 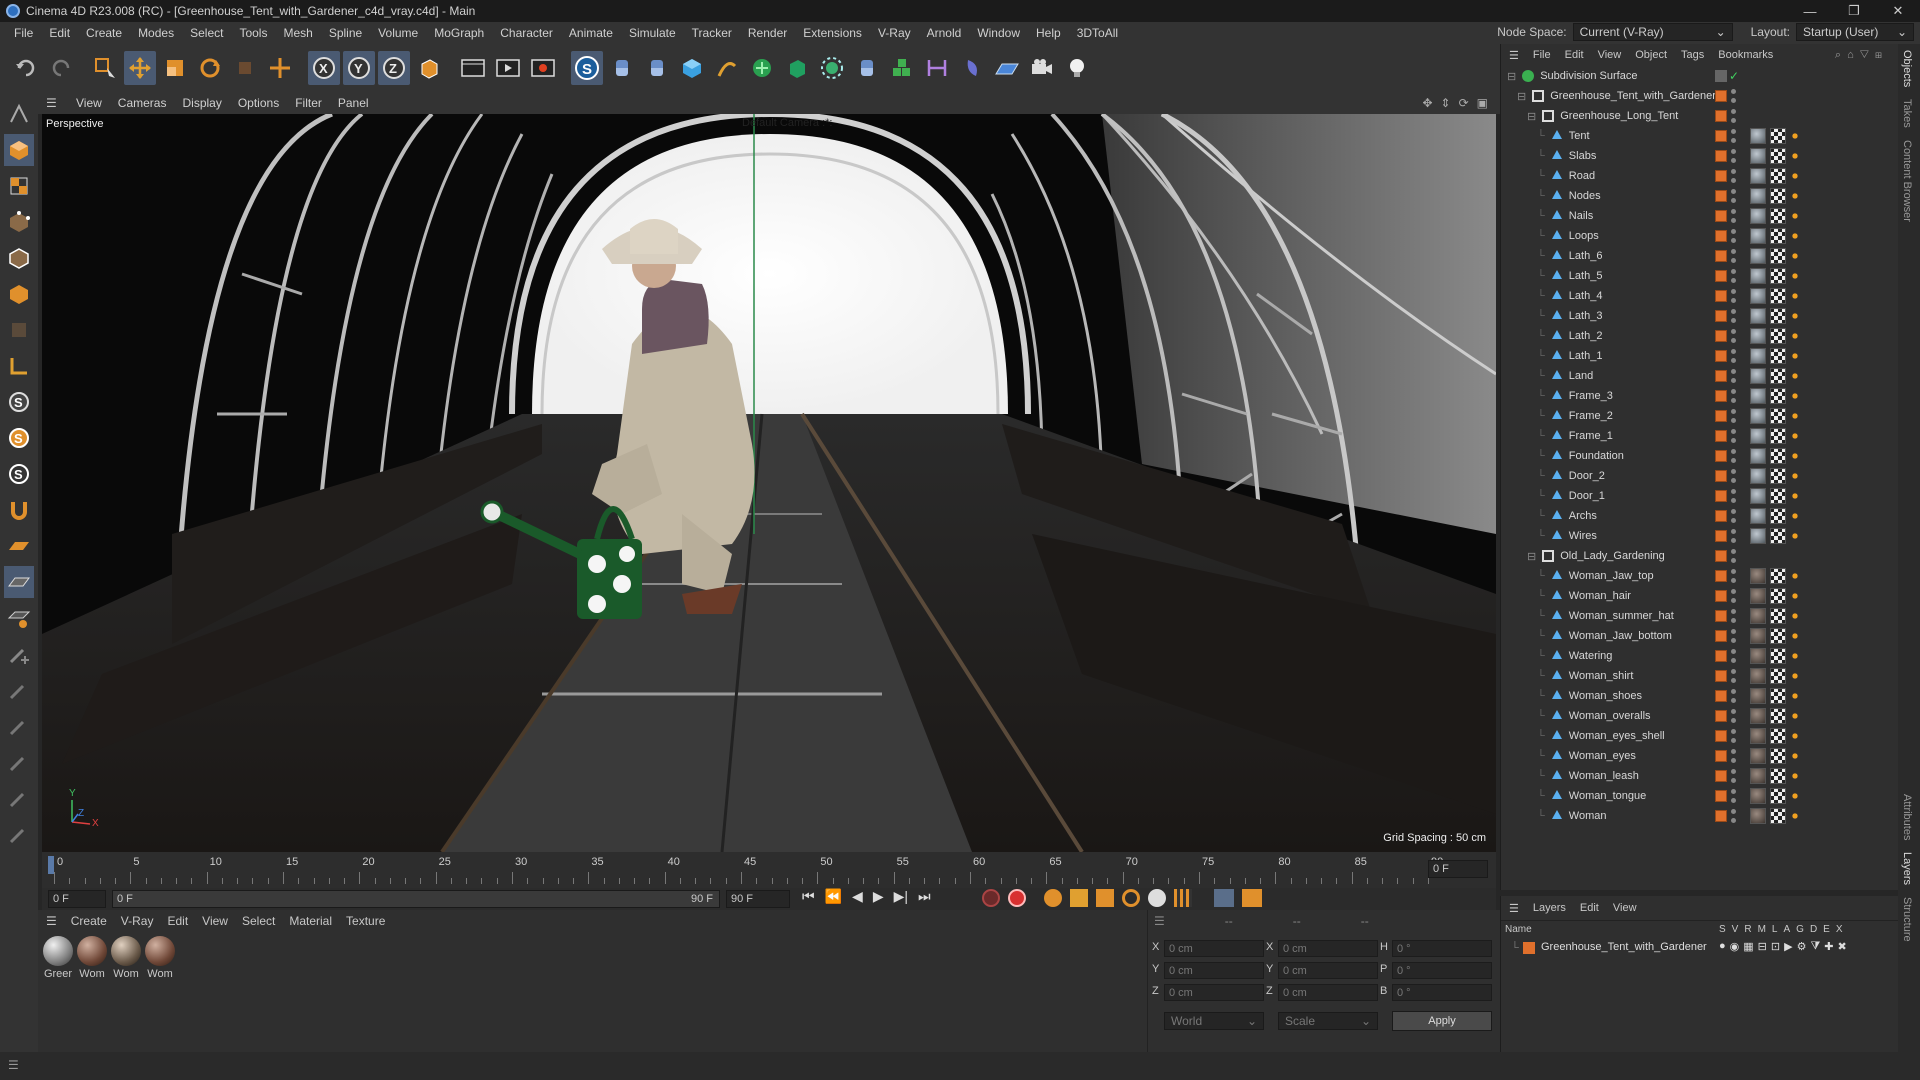 What do you see at coordinates (972, 68) in the screenshot?
I see `effector-icon` at bounding box center [972, 68].